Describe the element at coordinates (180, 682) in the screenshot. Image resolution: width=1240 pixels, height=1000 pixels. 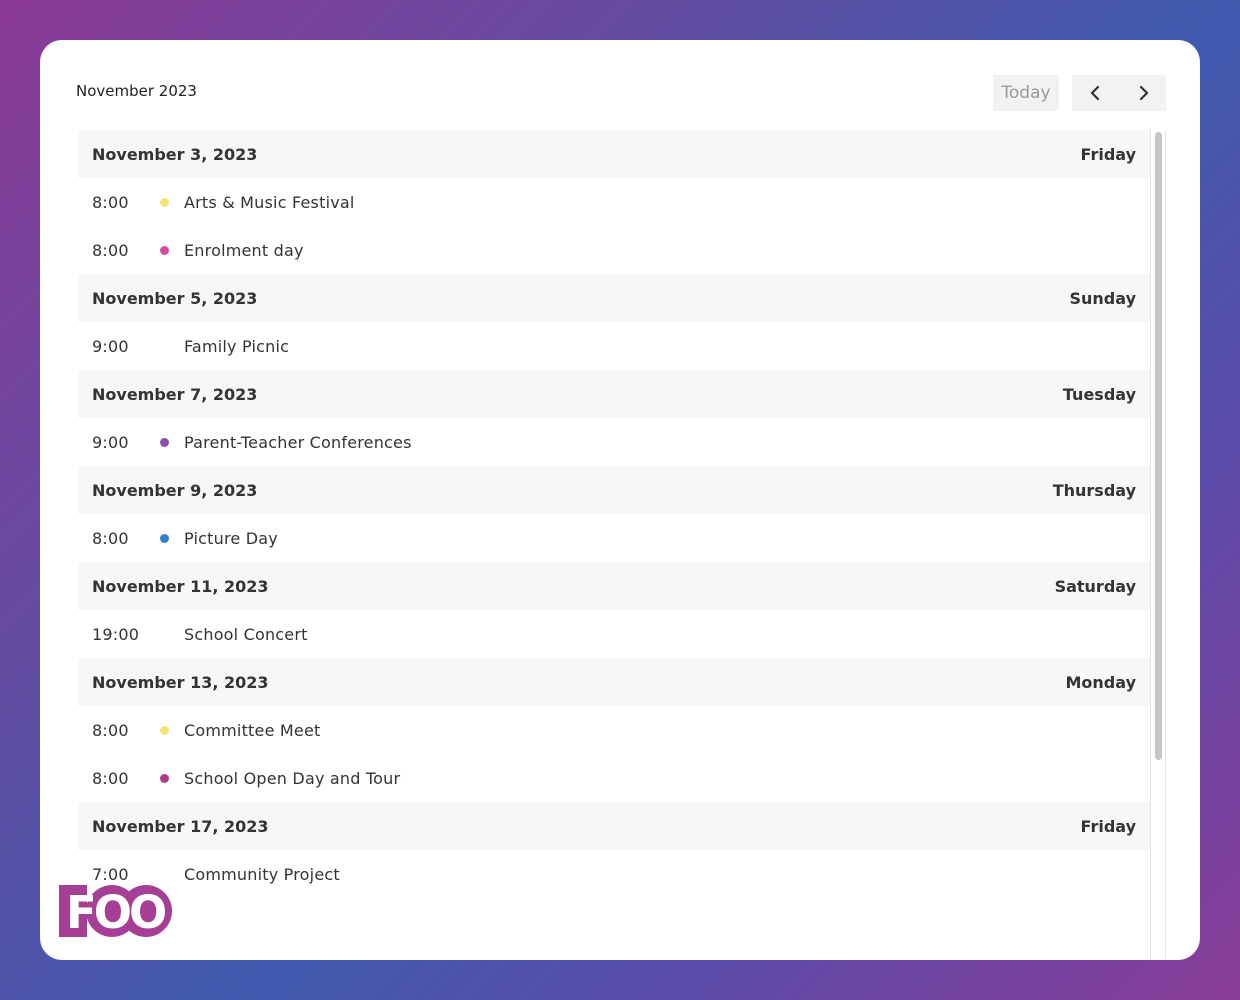
I see `day-date: November 13, 2023` at that location.